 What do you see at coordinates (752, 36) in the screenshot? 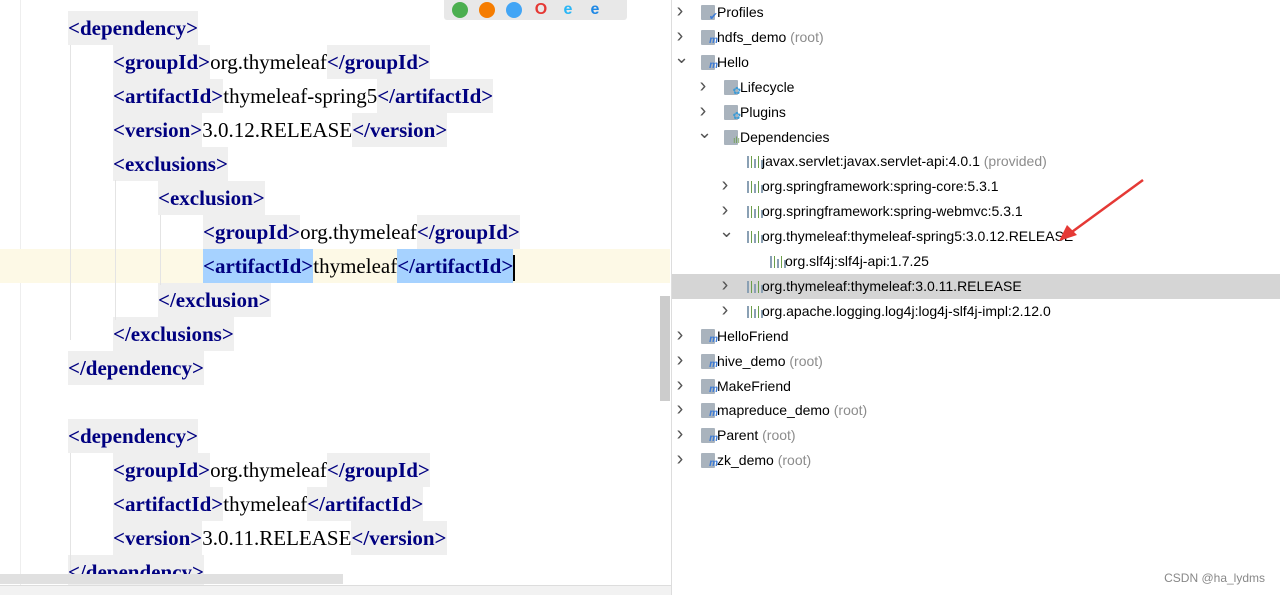
I see `item-name: hdfs_demo` at bounding box center [752, 36].